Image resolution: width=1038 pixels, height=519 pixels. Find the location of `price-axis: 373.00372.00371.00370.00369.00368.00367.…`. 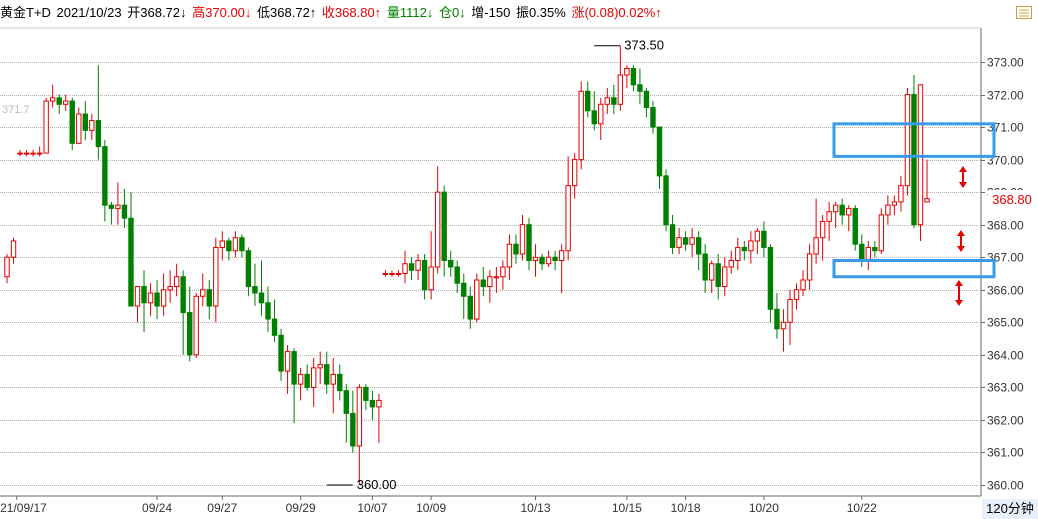

price-axis: 373.00372.00371.00370.00369.00368.00367.… is located at coordinates (1002, 274).